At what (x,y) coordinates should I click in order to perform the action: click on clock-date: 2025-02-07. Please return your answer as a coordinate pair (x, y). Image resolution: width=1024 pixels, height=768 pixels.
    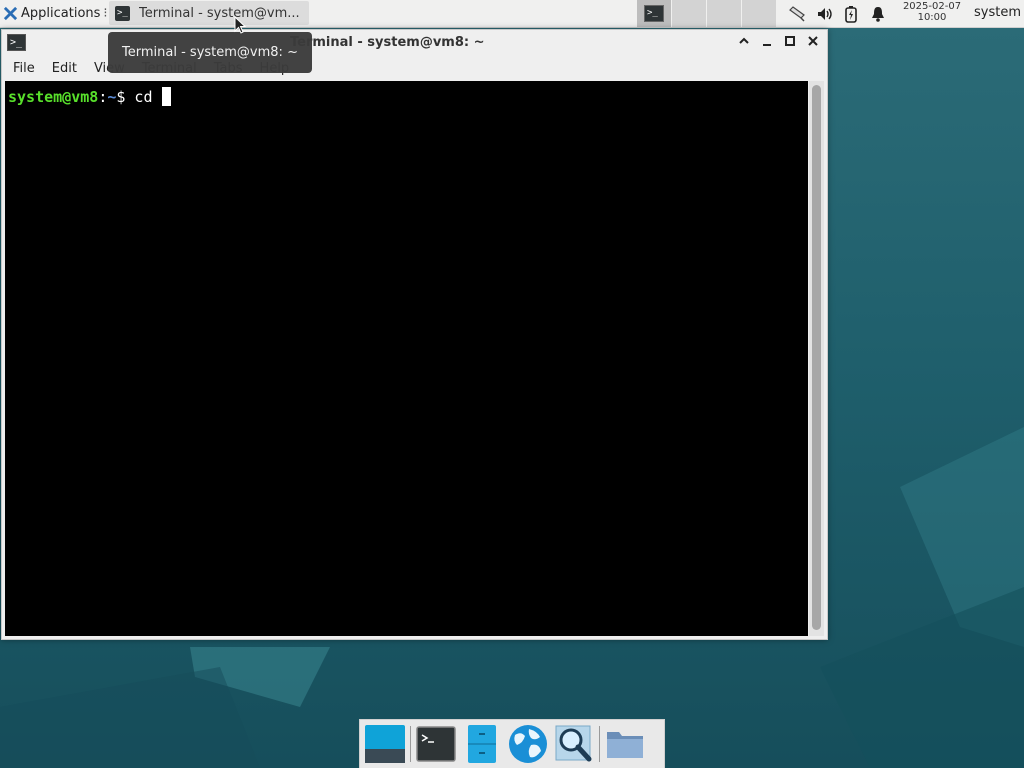
    Looking at the image, I should click on (932, 6).